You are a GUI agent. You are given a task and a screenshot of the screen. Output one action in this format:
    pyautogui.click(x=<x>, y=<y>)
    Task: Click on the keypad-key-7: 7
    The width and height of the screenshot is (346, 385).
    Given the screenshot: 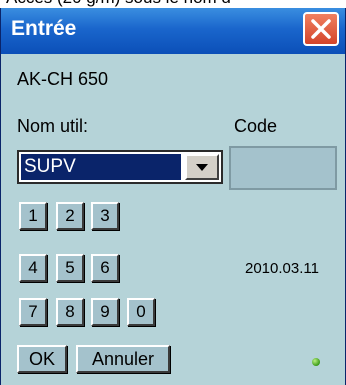 What is the action you would take?
    pyautogui.click(x=33, y=312)
    